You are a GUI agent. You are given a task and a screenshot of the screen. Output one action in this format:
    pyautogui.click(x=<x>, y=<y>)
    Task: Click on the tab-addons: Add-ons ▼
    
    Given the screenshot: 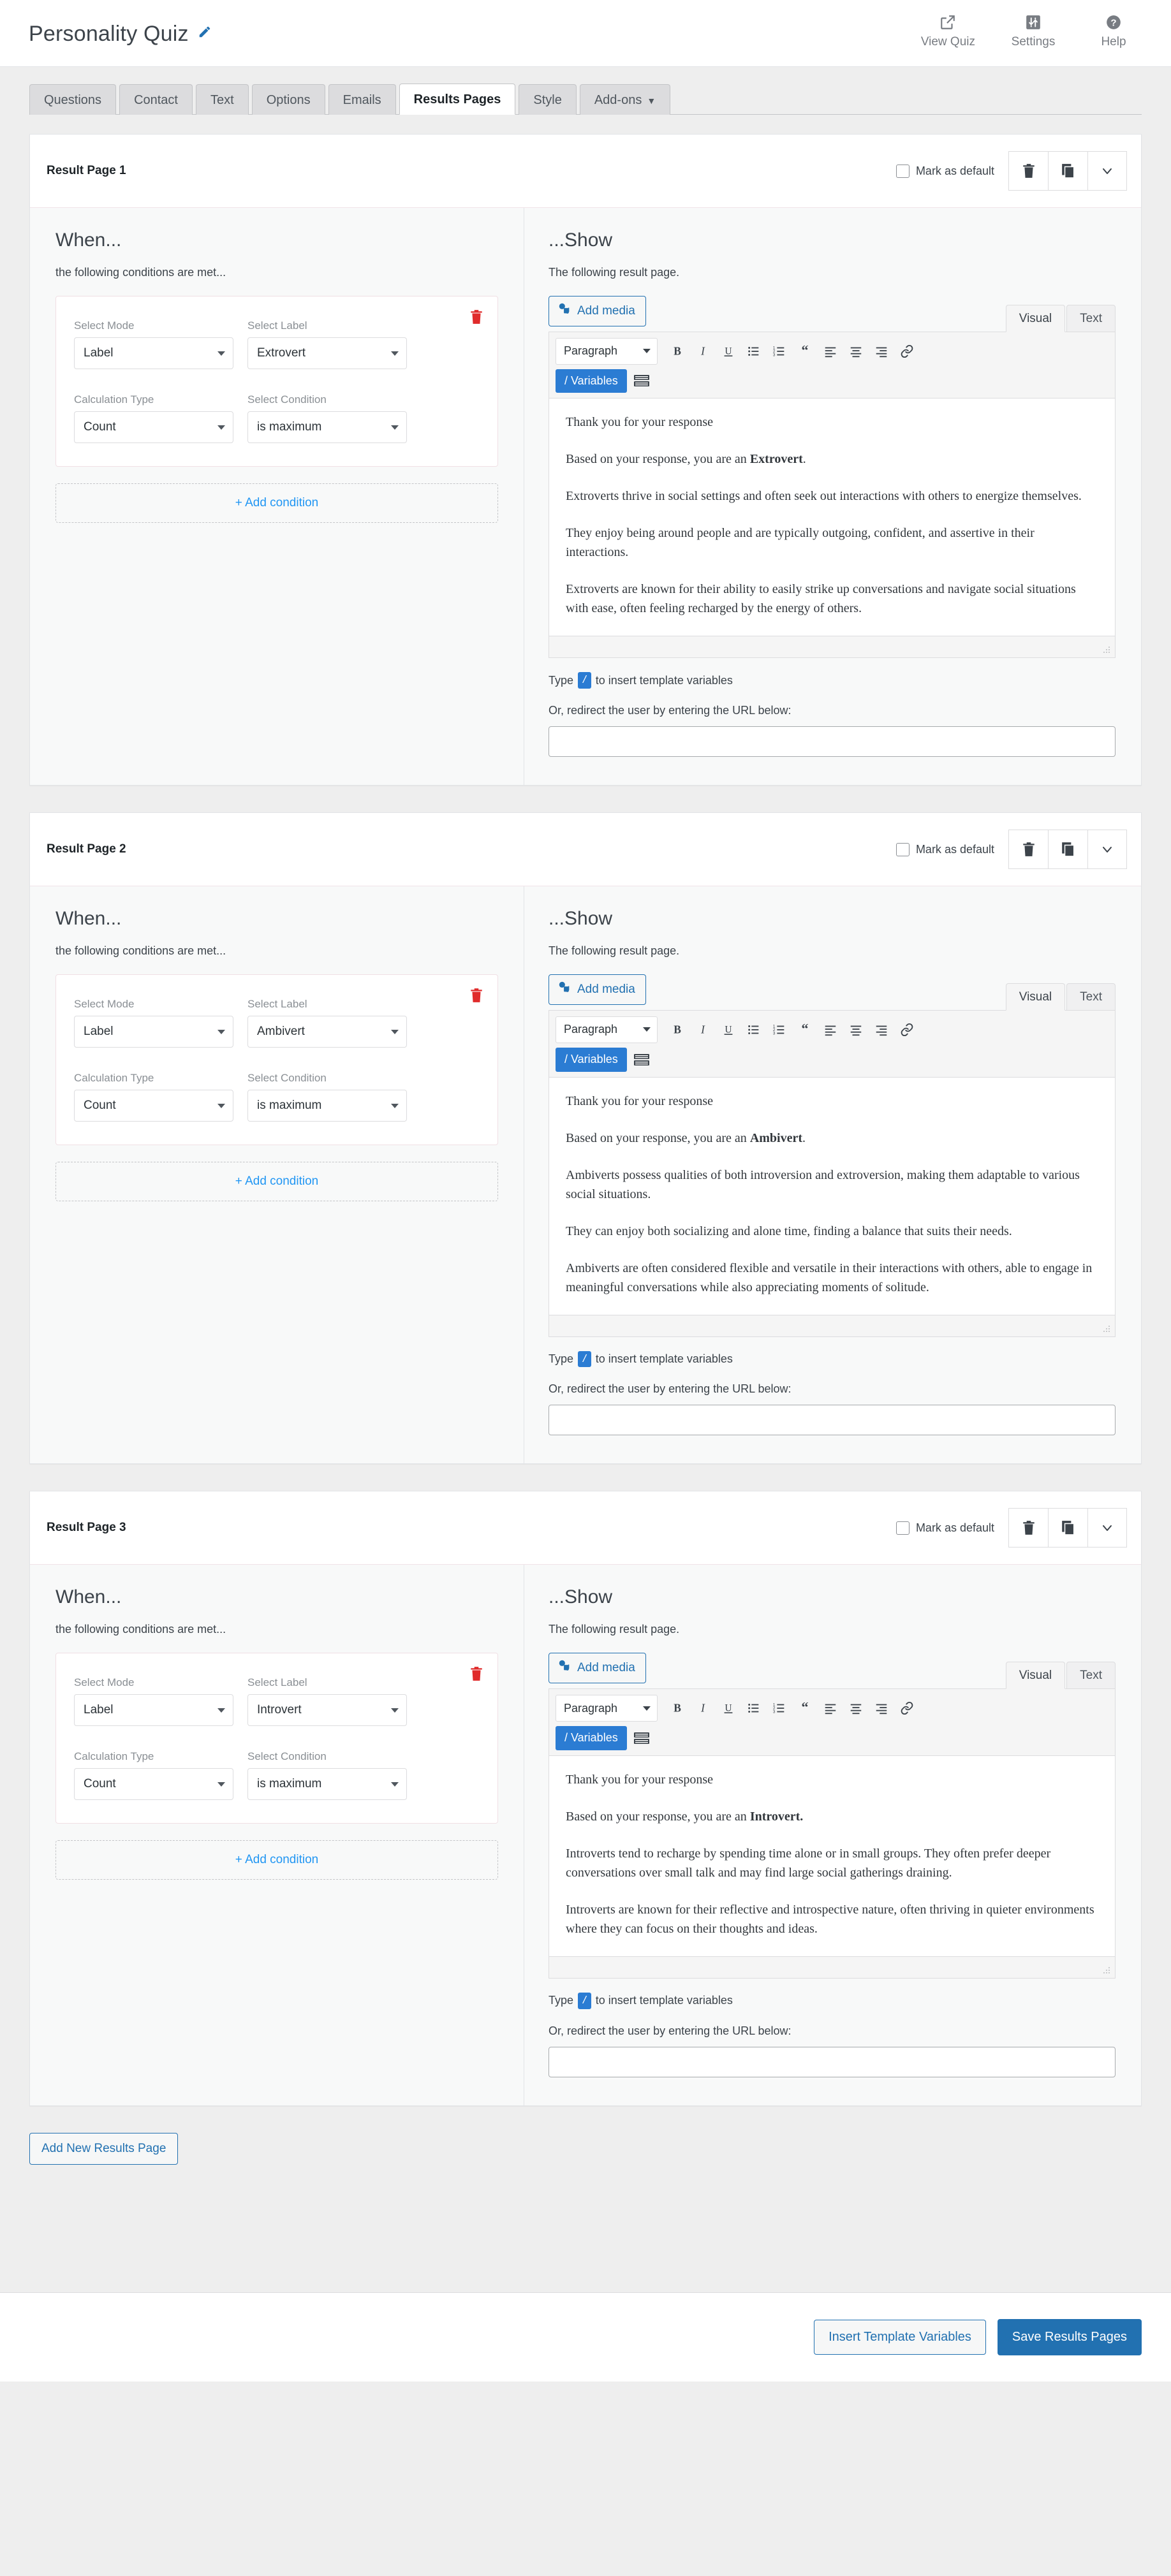 What is the action you would take?
    pyautogui.click(x=625, y=99)
    